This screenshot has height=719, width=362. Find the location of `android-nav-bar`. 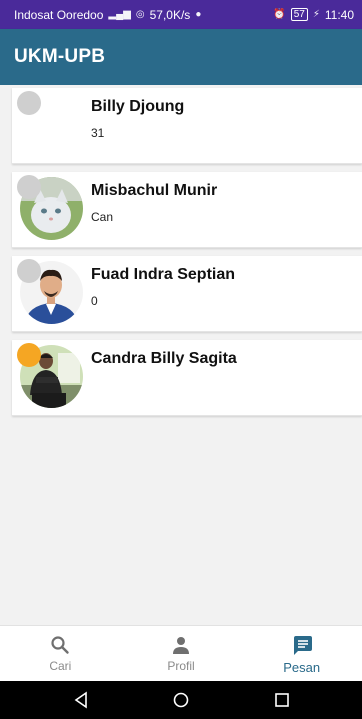

android-nav-bar is located at coordinates (181, 700).